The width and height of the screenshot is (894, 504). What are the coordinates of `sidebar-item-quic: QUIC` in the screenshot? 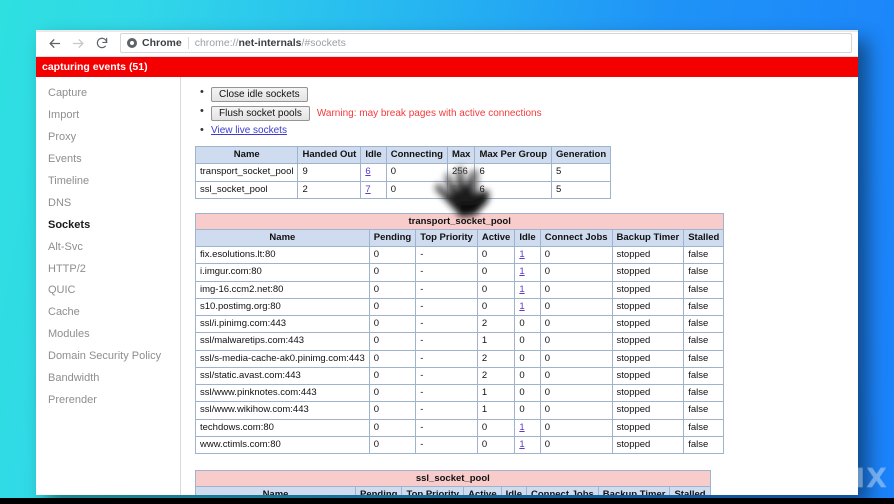 It's located at (108, 291).